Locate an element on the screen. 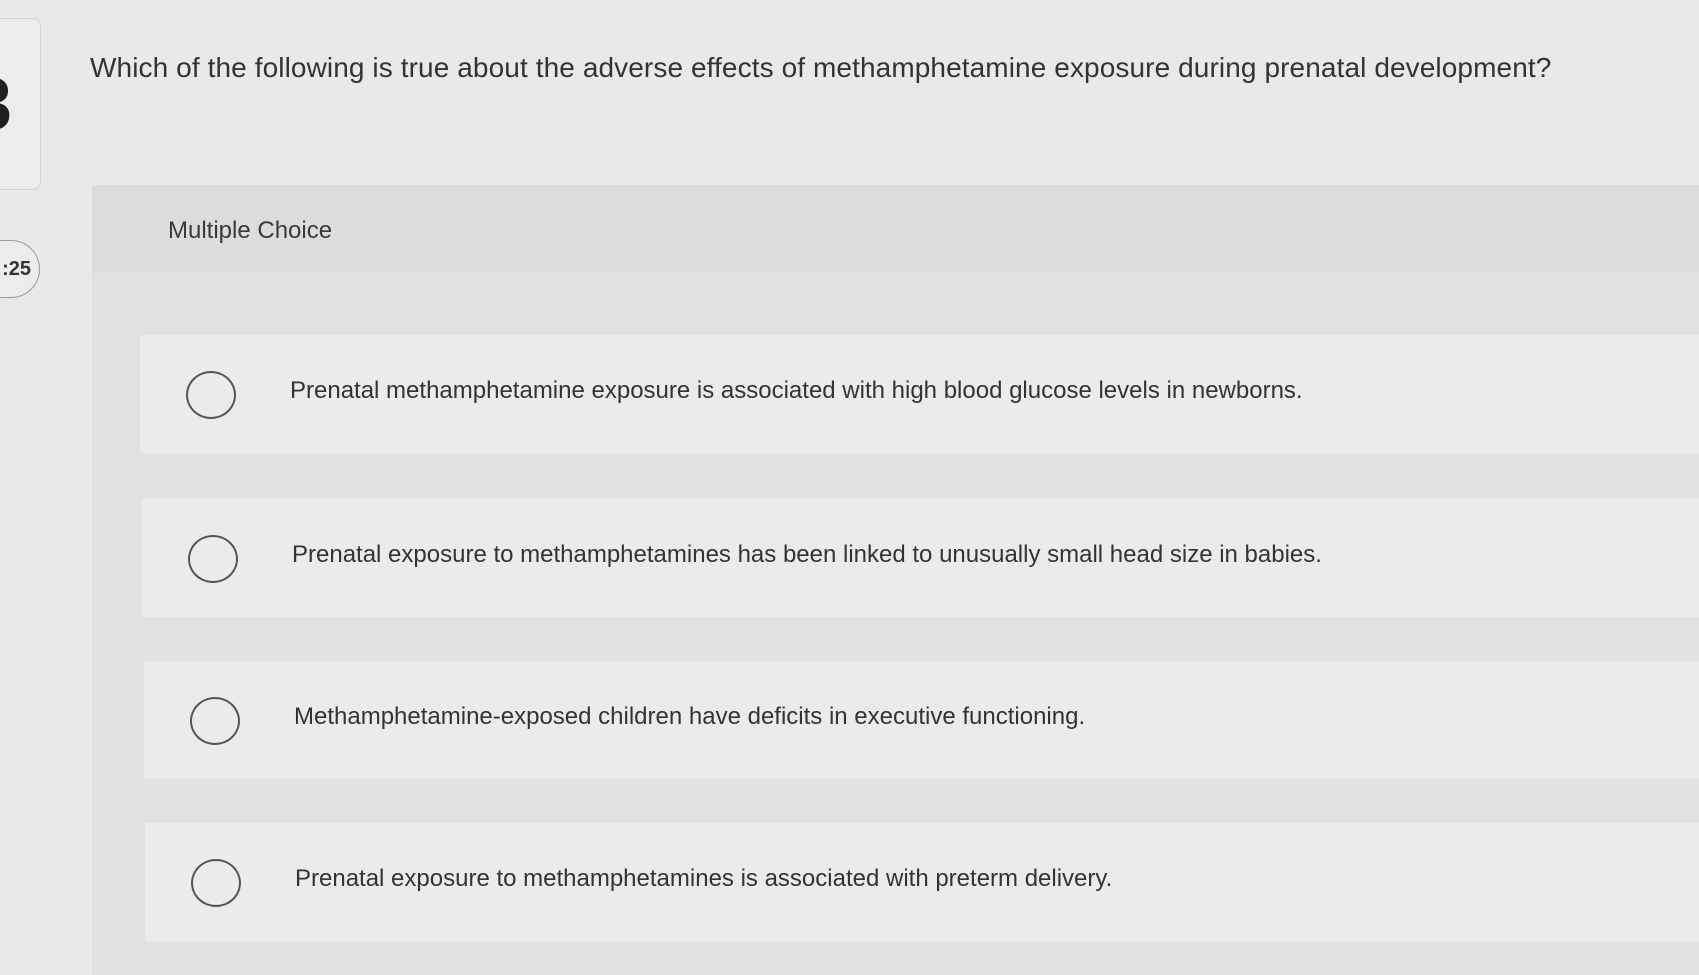 The height and width of the screenshot is (975, 1699). timer-badge: :25 is located at coordinates (20, 269).